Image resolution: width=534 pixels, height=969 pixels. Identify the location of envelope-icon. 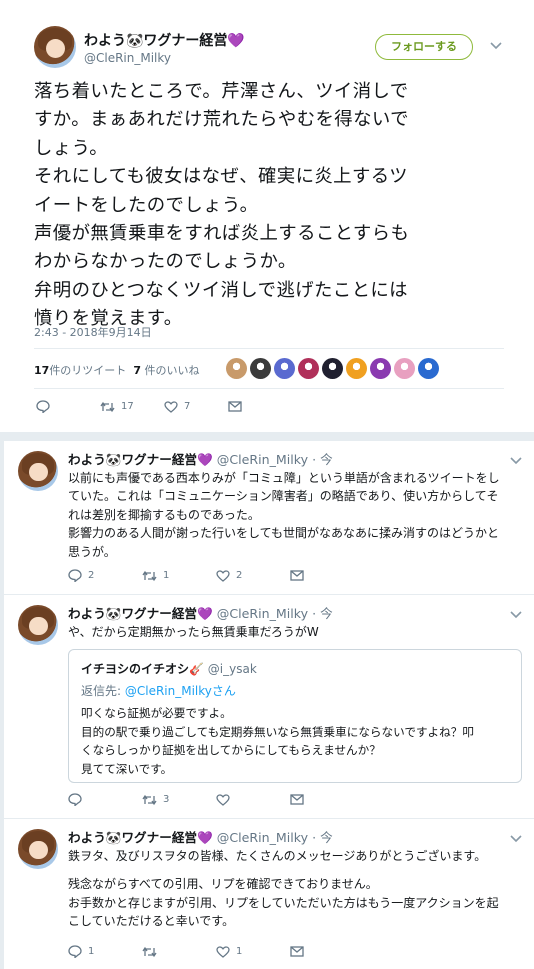
(297, 951).